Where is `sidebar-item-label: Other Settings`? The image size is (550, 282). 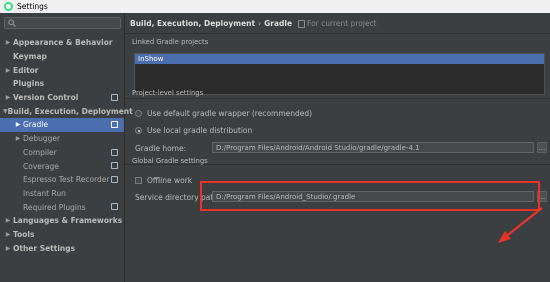 sidebar-item-label: Other Settings is located at coordinates (44, 248).